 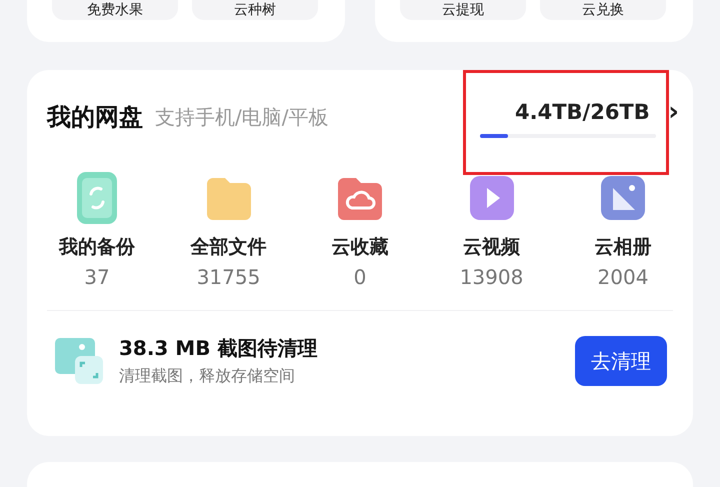 What do you see at coordinates (97, 198) in the screenshot?
I see `phone-icon` at bounding box center [97, 198].